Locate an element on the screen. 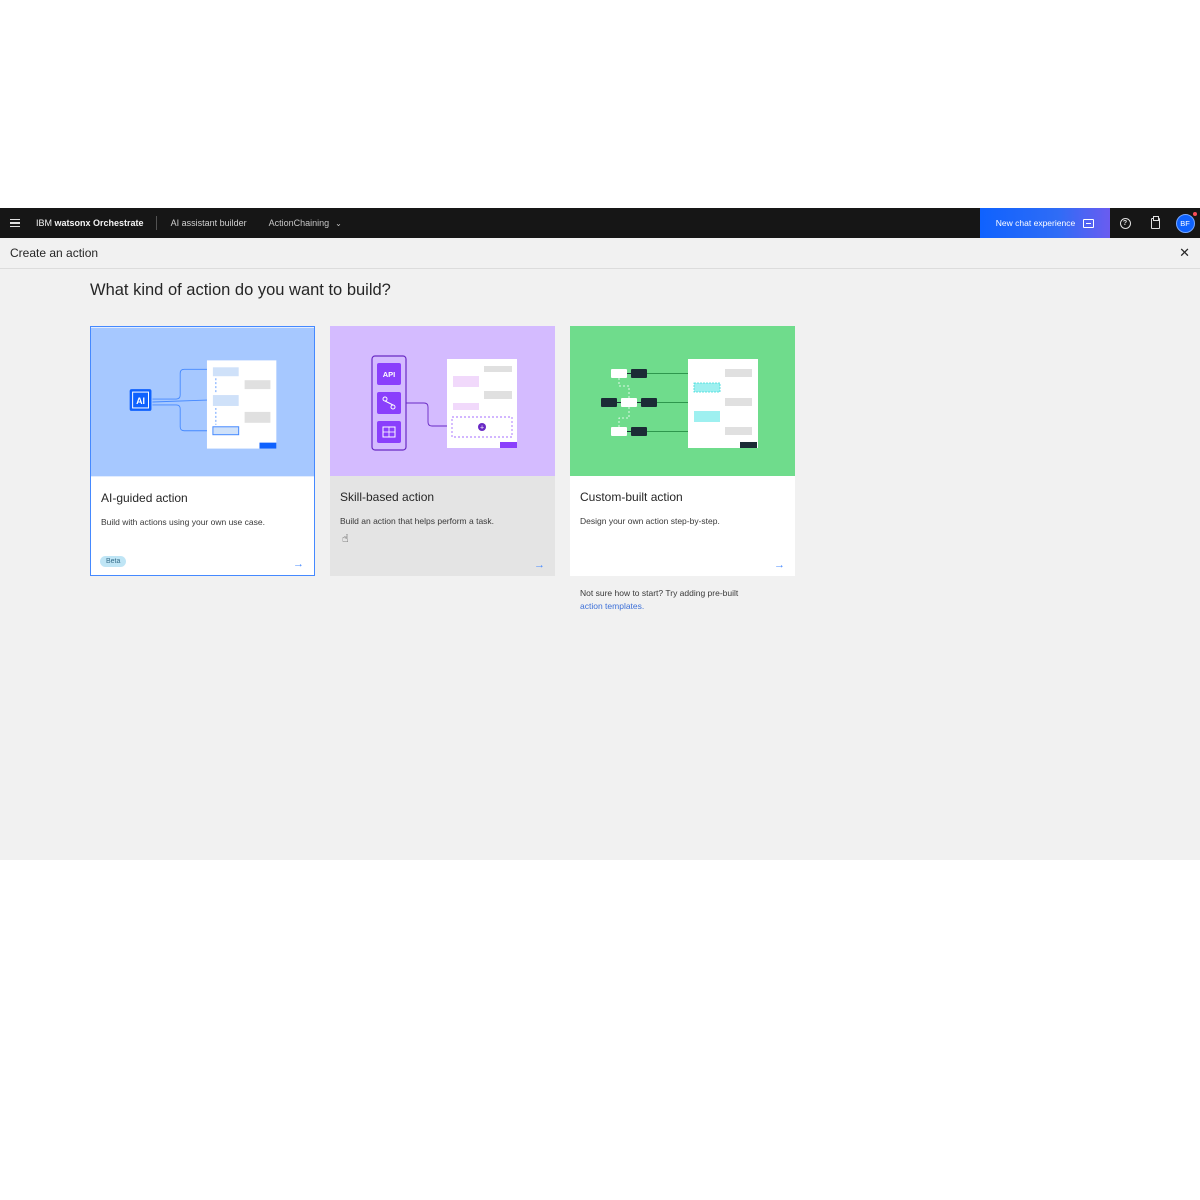 The height and width of the screenshot is (1200, 1200). page-header: Create an action ✕ is located at coordinates (600, 253).